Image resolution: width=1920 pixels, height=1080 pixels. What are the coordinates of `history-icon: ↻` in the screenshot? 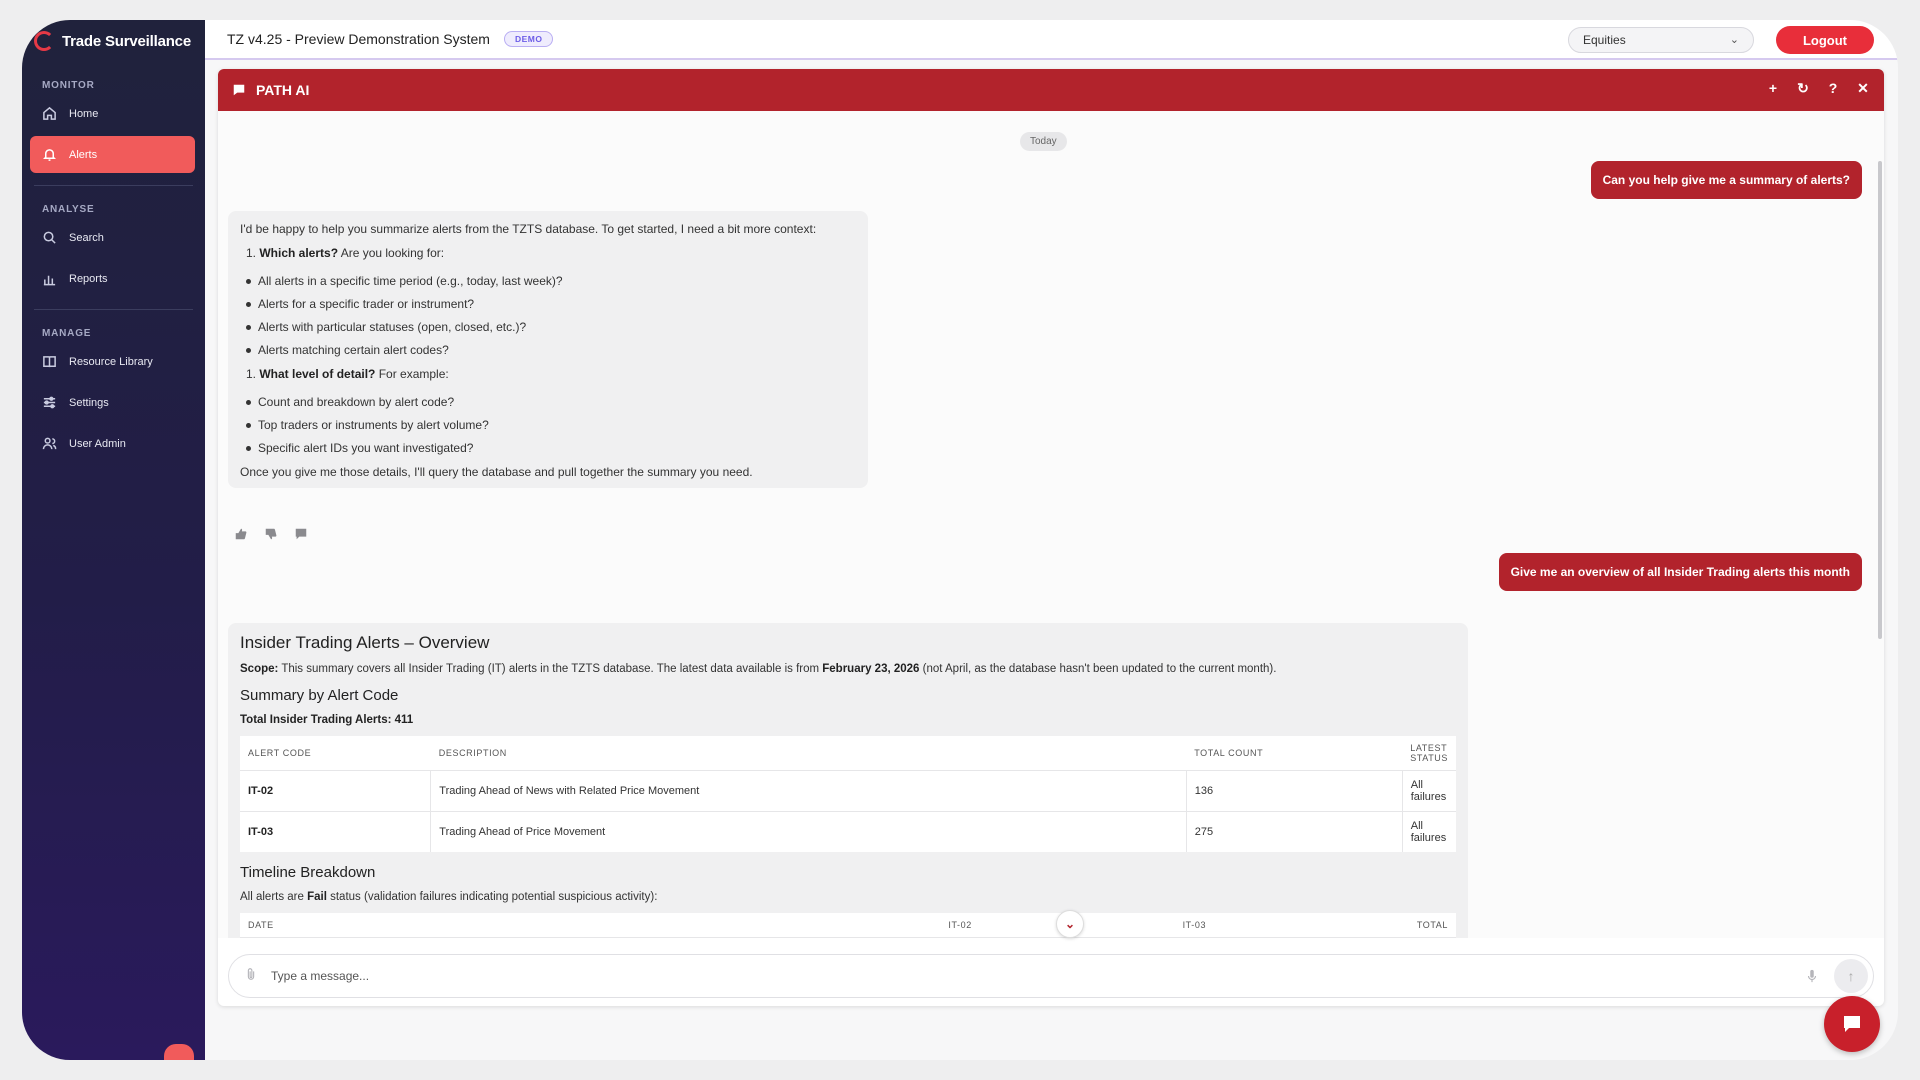 It's located at (1803, 88).